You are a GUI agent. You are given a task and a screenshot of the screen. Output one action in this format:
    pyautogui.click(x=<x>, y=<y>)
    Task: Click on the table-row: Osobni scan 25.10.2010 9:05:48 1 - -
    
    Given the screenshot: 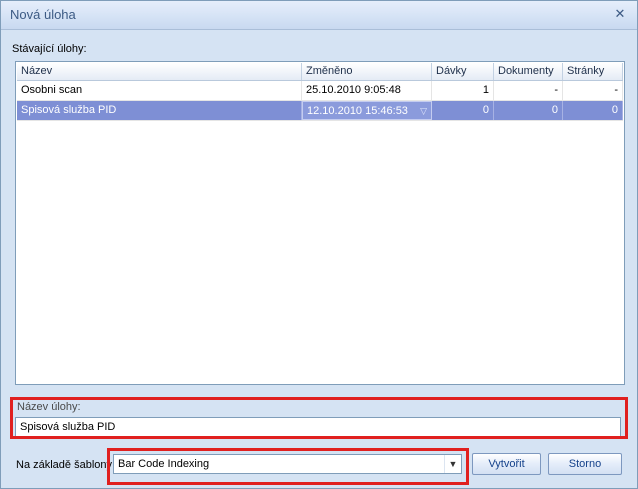 What is the action you would take?
    pyautogui.click(x=320, y=91)
    